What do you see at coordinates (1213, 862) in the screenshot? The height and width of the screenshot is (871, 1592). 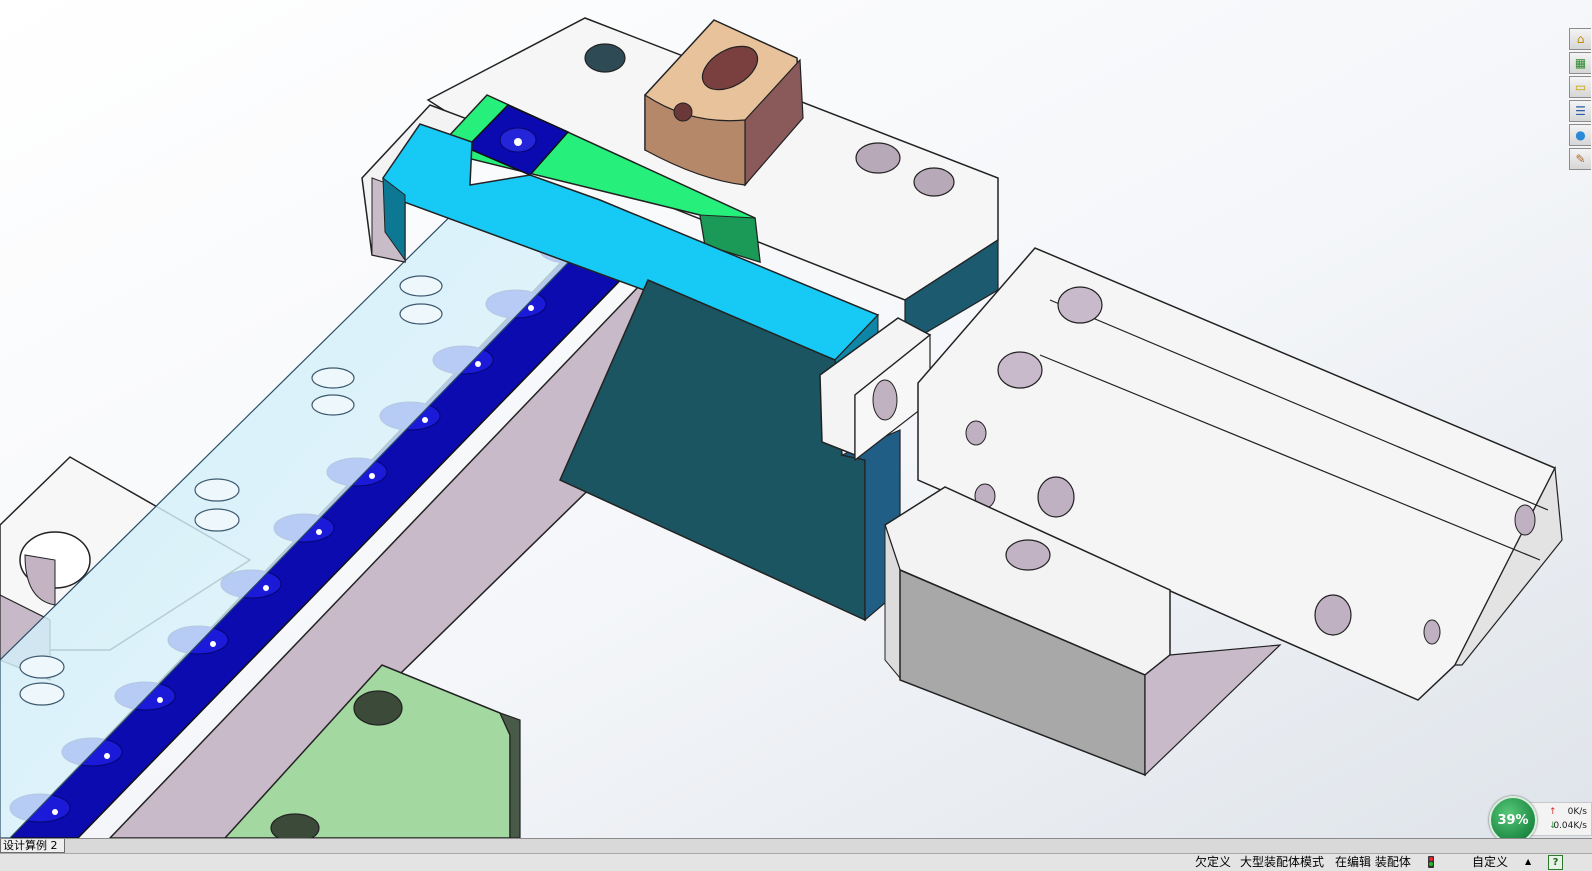 I see `status-definition-state: 欠定义` at bounding box center [1213, 862].